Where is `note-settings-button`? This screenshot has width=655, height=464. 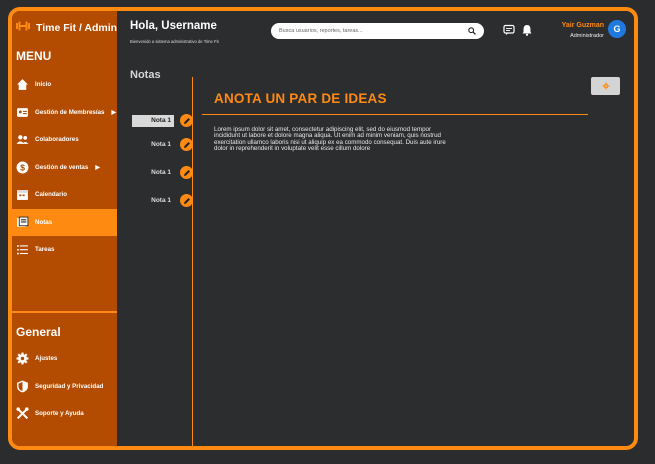 note-settings-button is located at coordinates (605, 86).